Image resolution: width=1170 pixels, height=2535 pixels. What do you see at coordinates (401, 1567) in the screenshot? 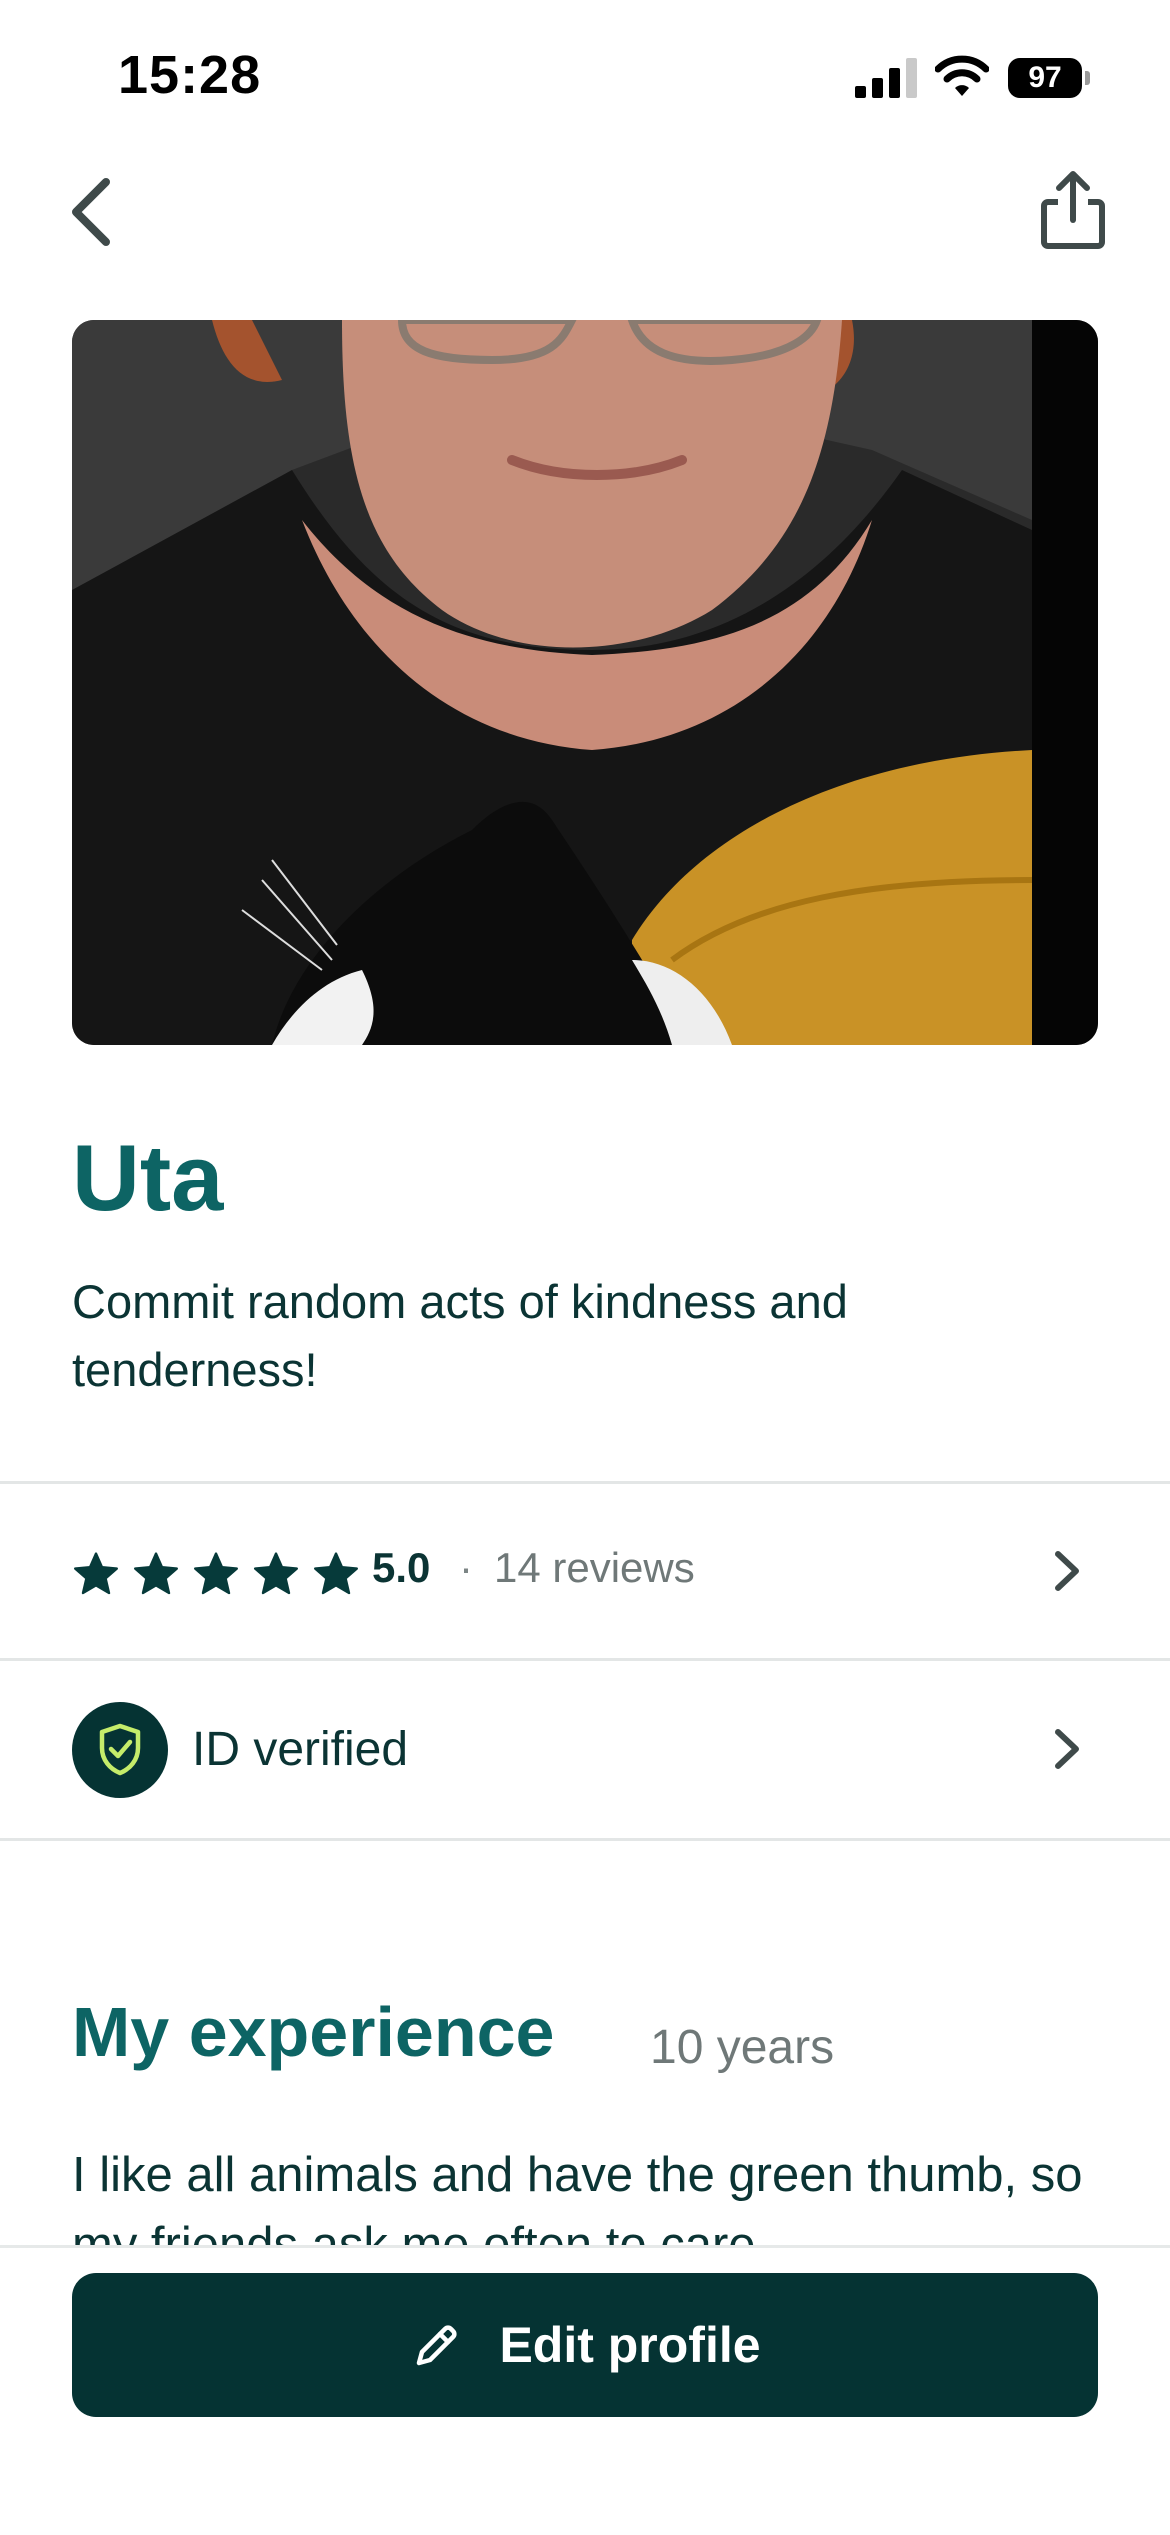
I see `rating-value: 5.0` at bounding box center [401, 1567].